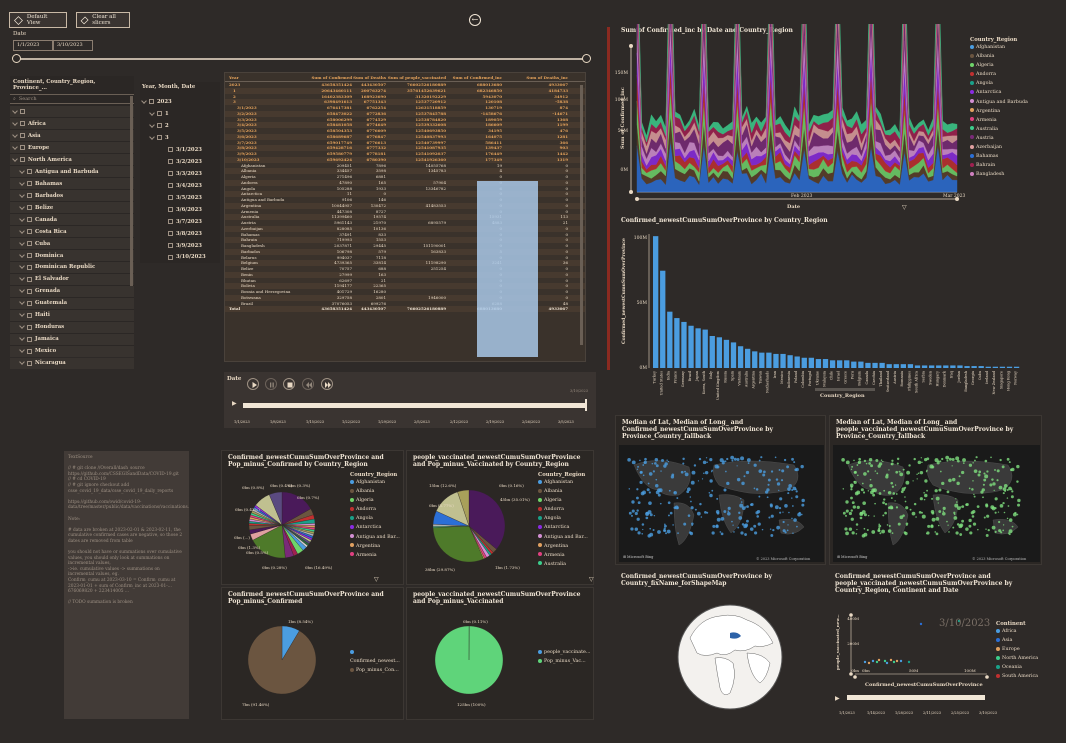  Describe the element at coordinates (999, 138) in the screenshot. I see `legend-item: Austria` at that location.